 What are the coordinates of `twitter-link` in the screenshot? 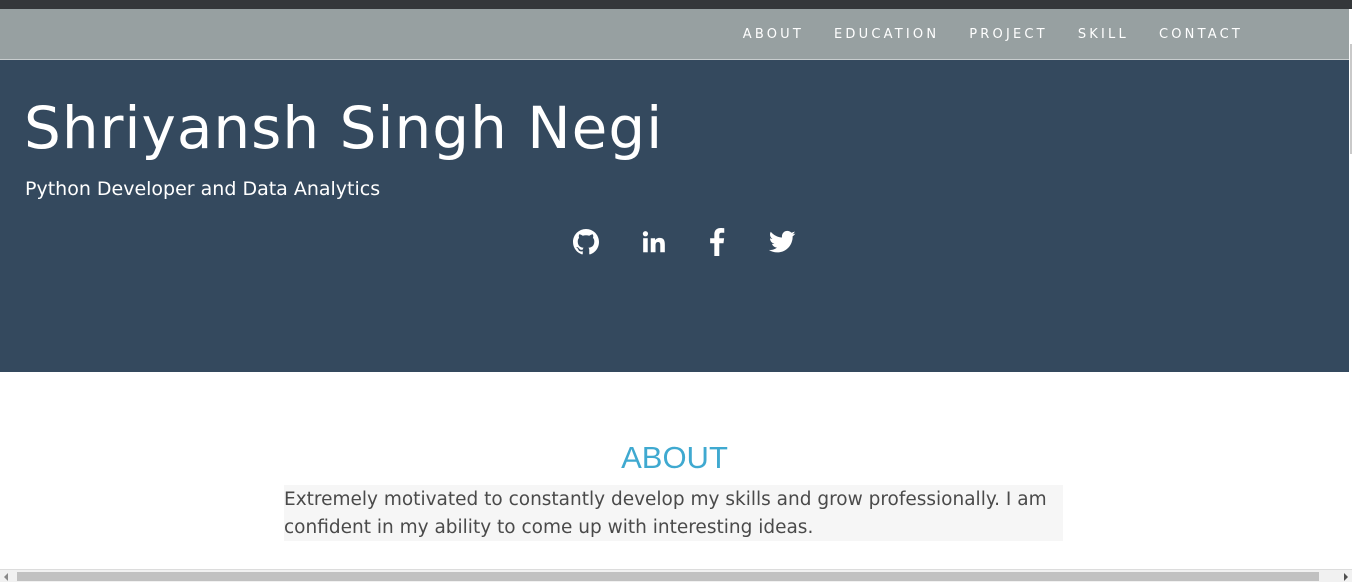 It's located at (782, 242).